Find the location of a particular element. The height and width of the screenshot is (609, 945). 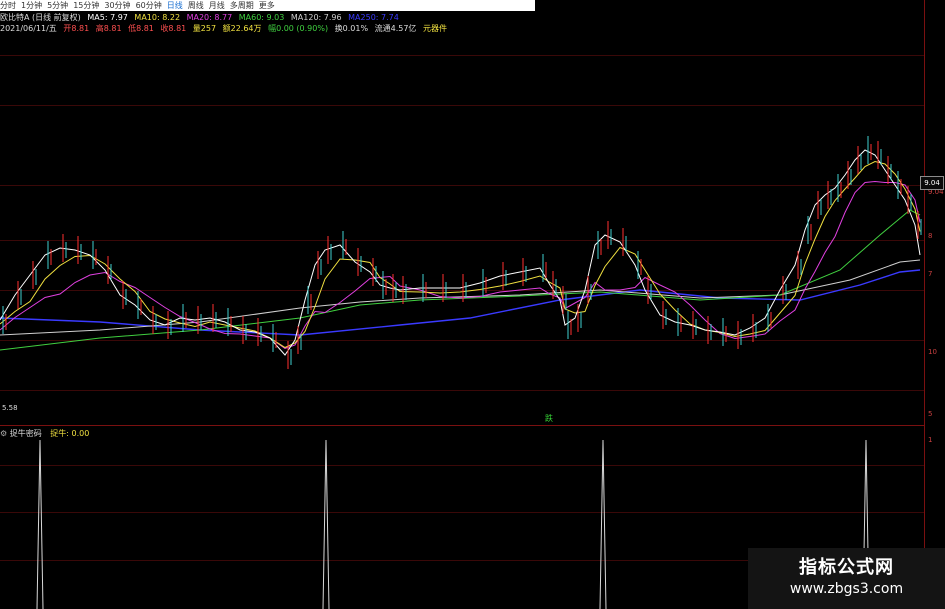

low-price-label: 5.58 is located at coordinates (10, 408).